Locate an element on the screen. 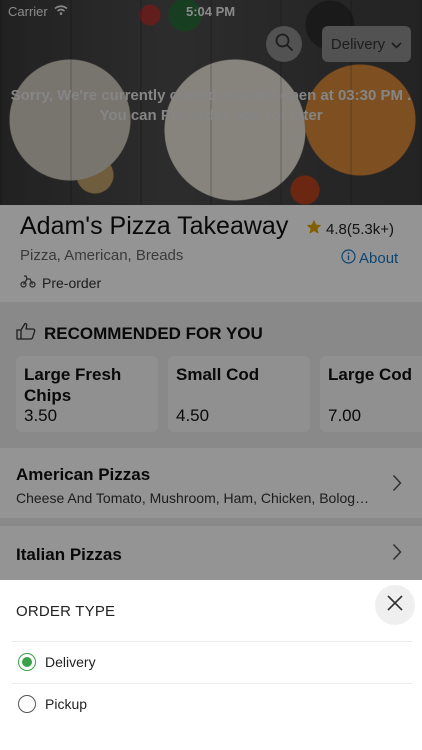 The width and height of the screenshot is (422, 750). order-option-pickup: Pickup is located at coordinates (52, 704).